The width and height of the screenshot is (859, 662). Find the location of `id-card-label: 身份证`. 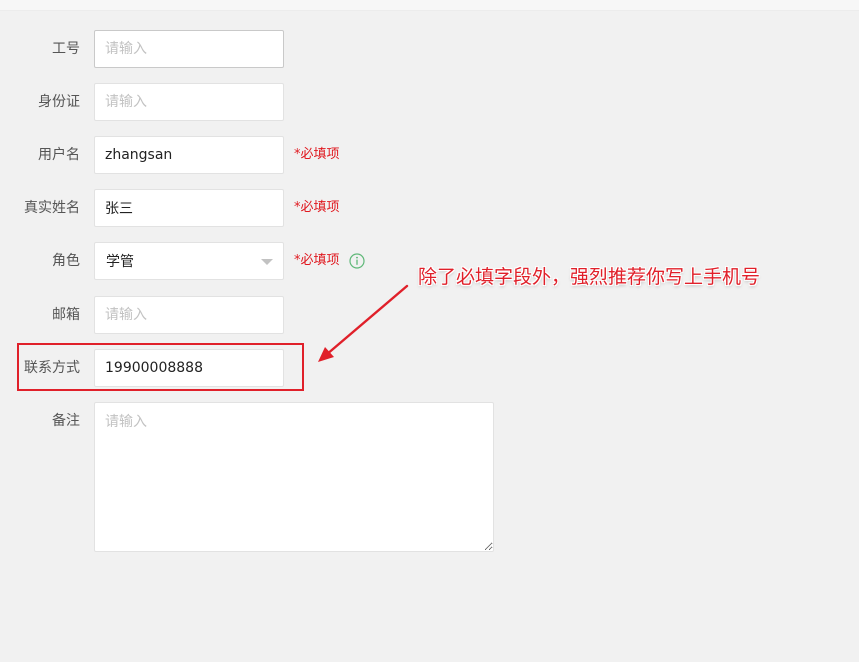

id-card-label: 身份证 is located at coordinates (59, 102).